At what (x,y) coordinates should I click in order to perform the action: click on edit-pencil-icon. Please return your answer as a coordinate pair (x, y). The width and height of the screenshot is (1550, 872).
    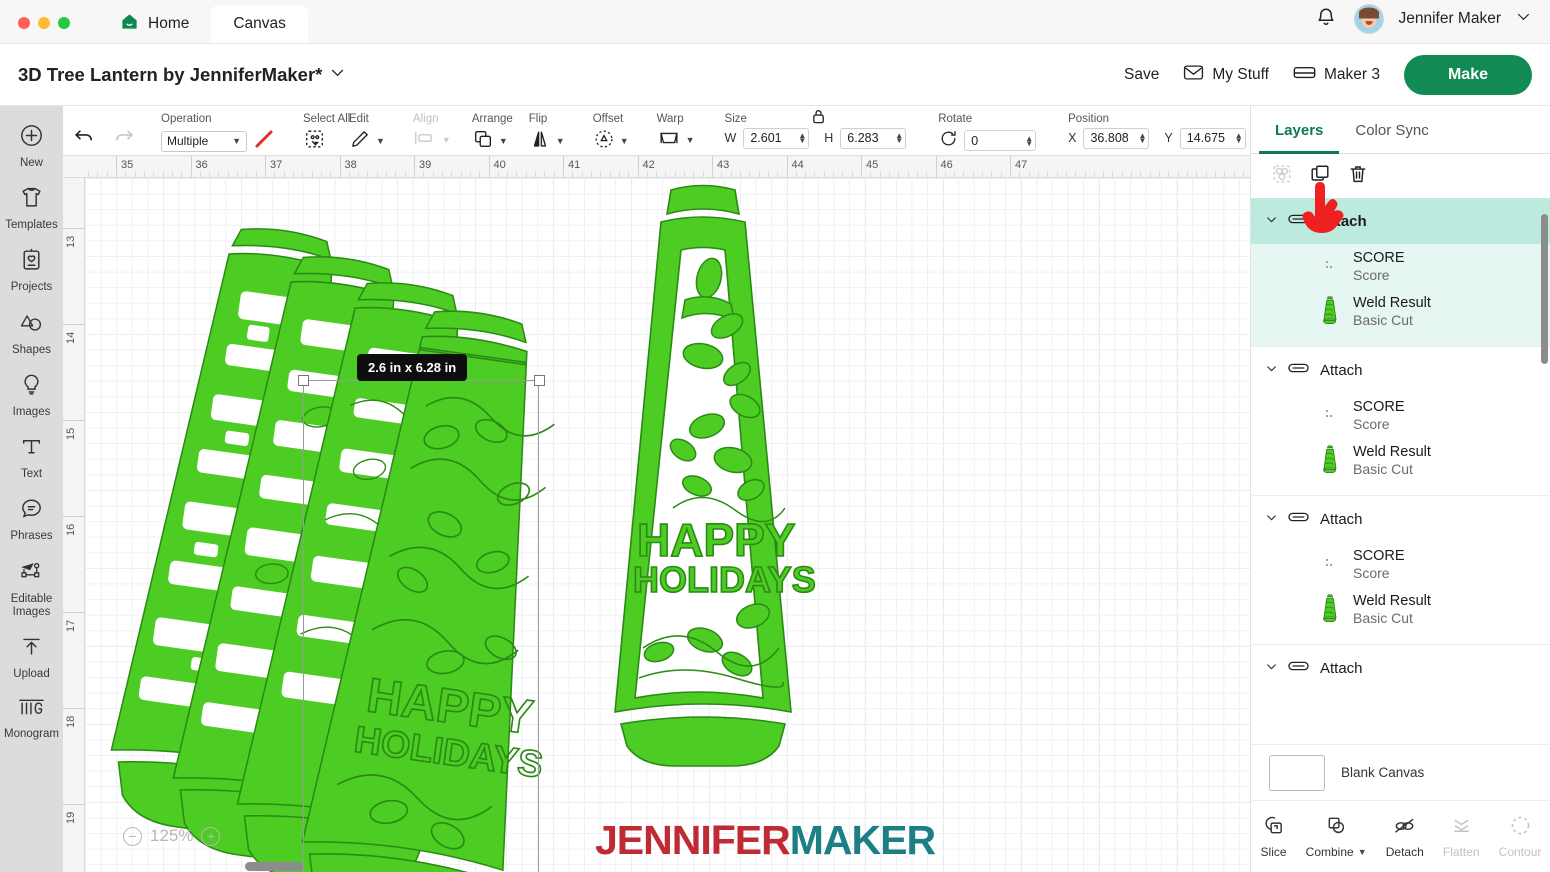
    Looking at the image, I should click on (360, 141).